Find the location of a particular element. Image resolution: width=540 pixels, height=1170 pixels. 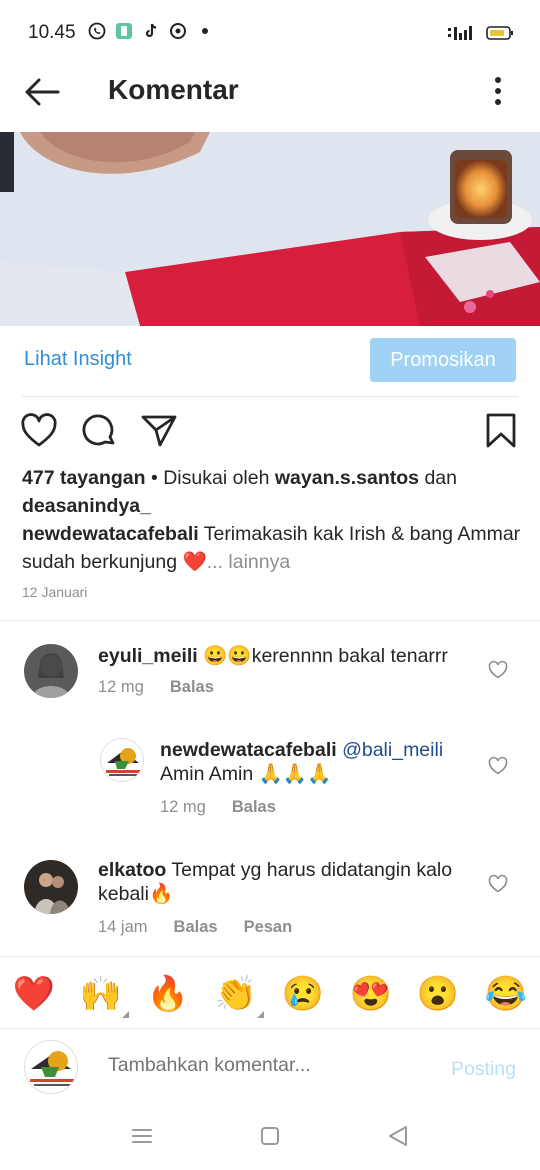

message-button: Pesan is located at coordinates (268, 927).